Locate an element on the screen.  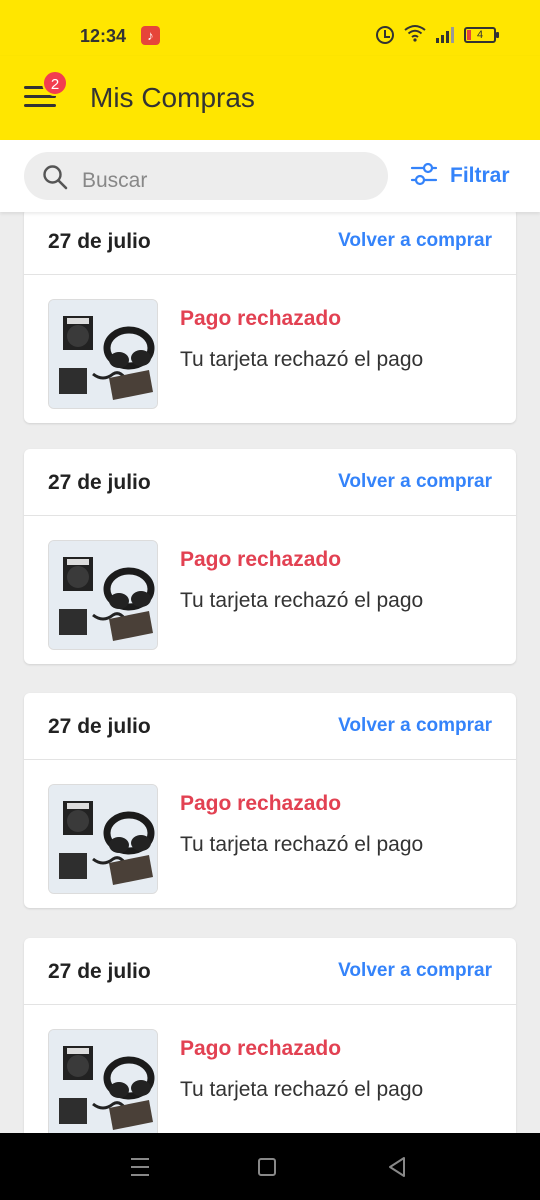
app-header: 2 Mis Compras is located at coordinates (270, 98).